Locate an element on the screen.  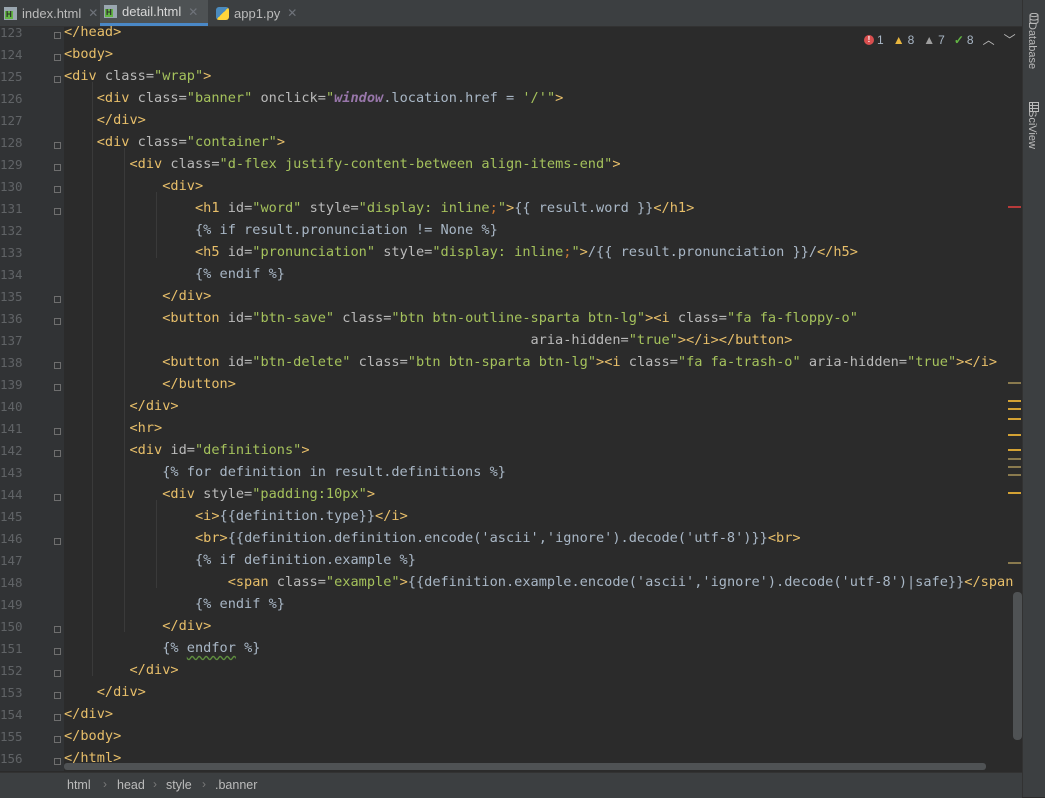
breadcrumb-head: head is located at coordinates (131, 785).